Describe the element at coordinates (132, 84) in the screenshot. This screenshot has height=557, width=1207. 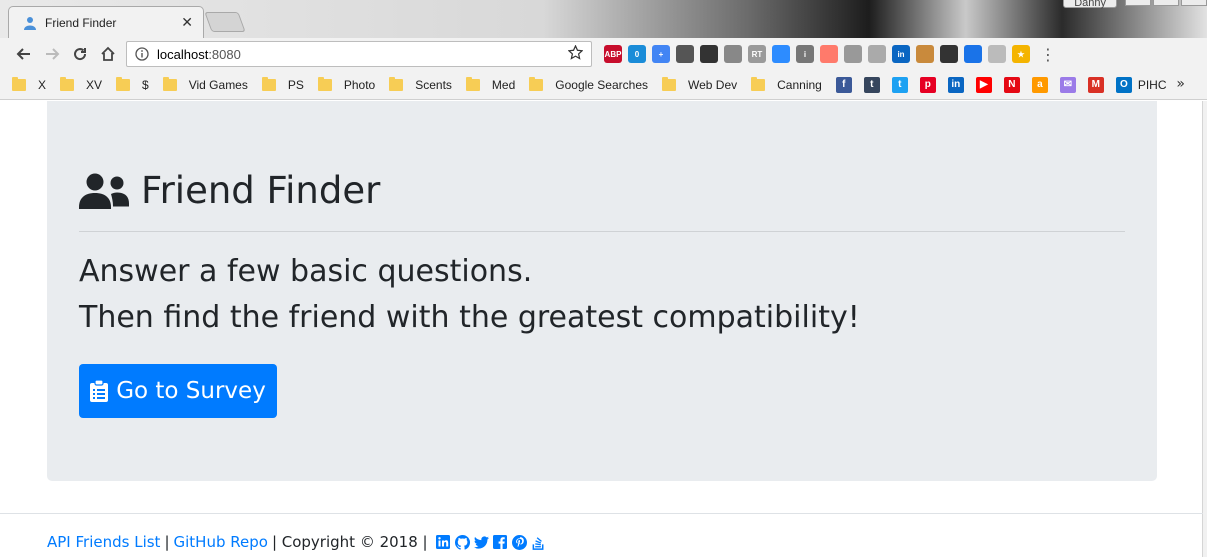
I see `bookmark-folder: $` at that location.